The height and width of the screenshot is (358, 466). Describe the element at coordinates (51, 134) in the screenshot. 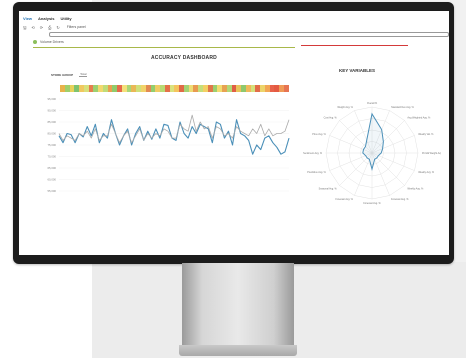

I see `y-tick-label: 80,000` at that location.